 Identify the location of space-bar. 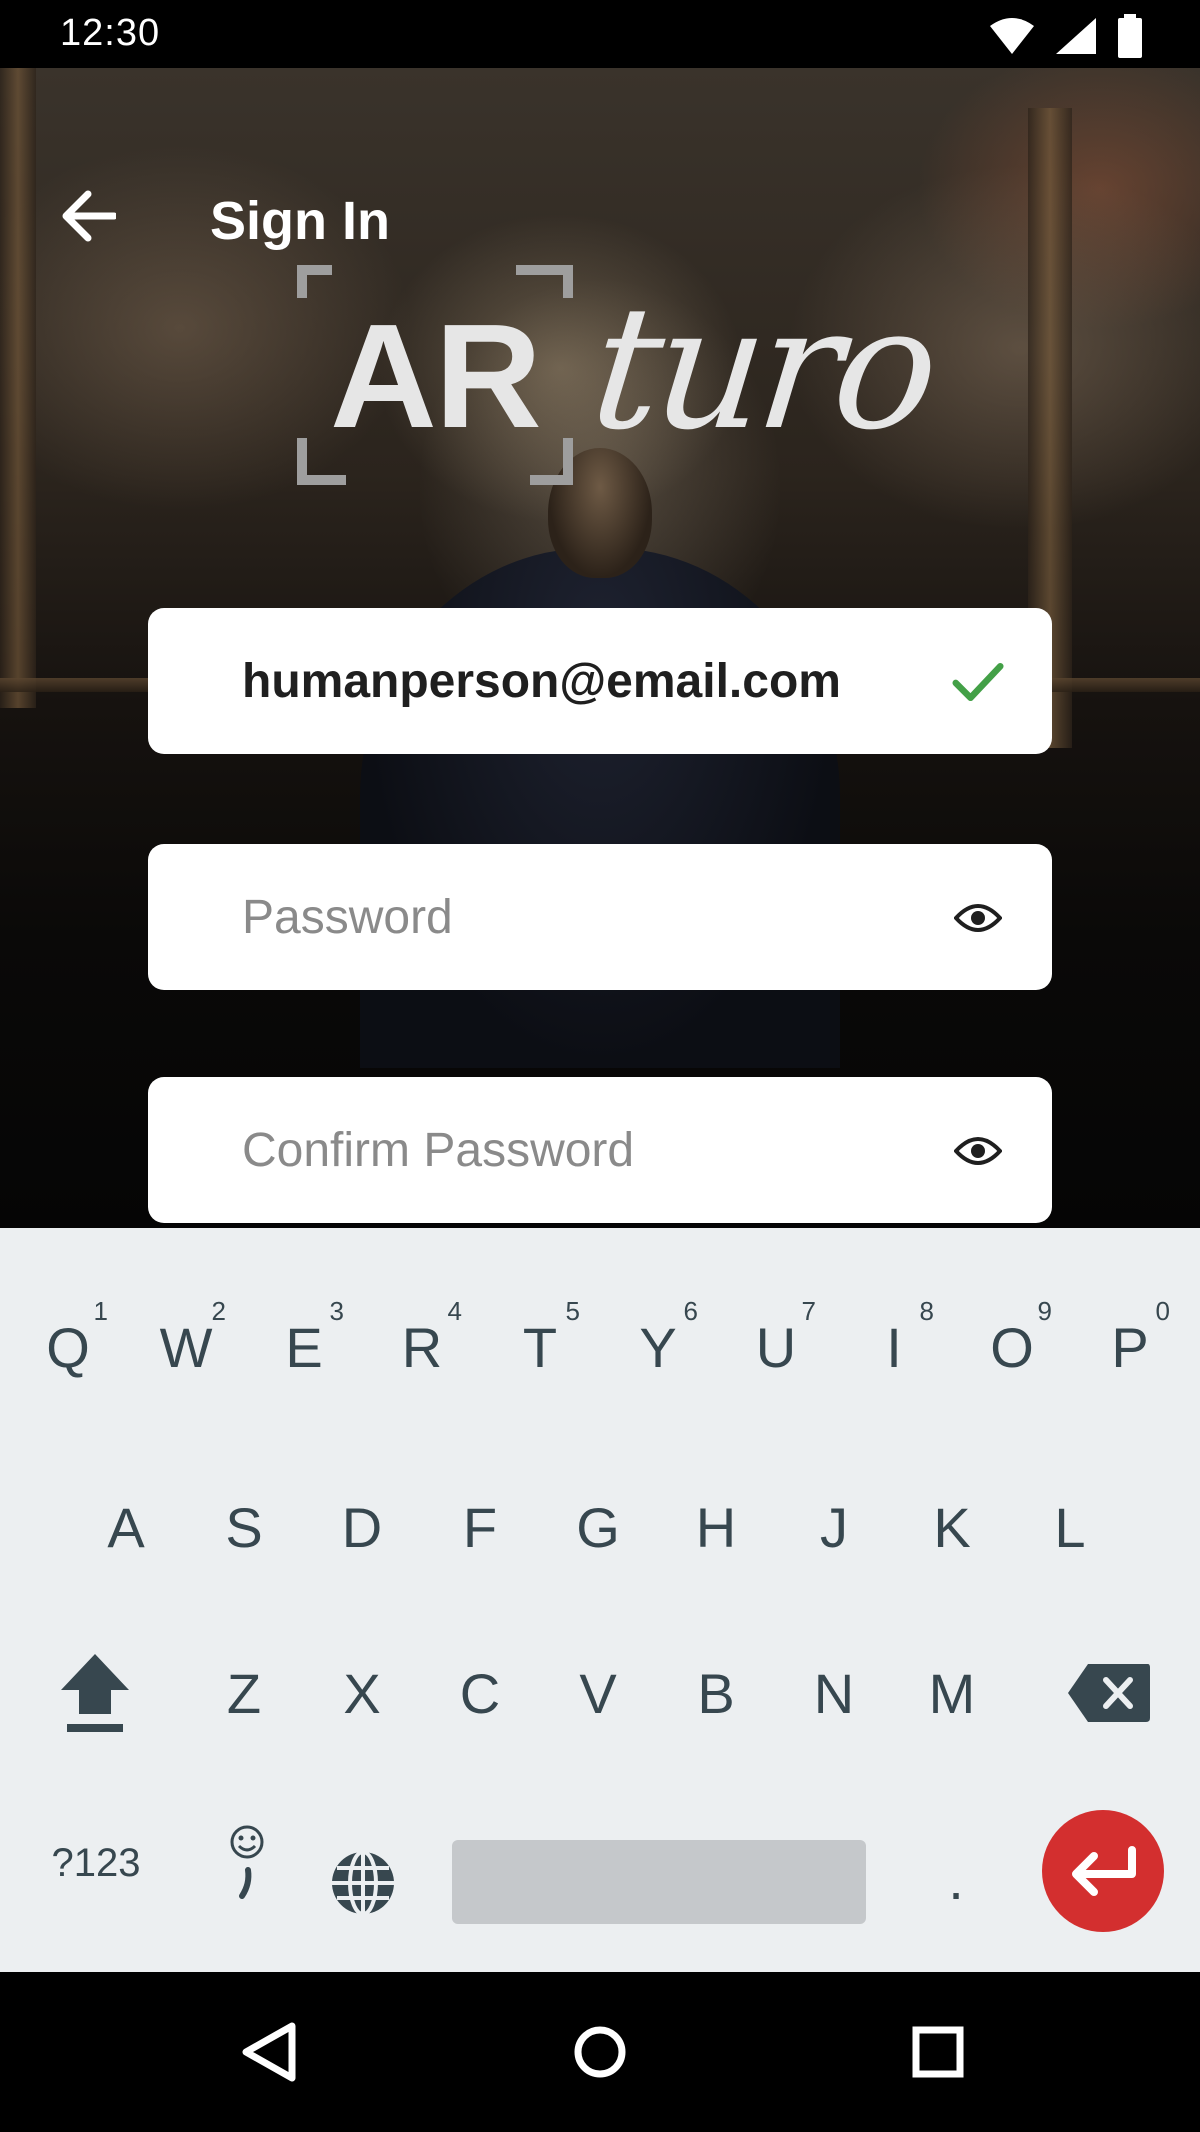
(659, 1882).